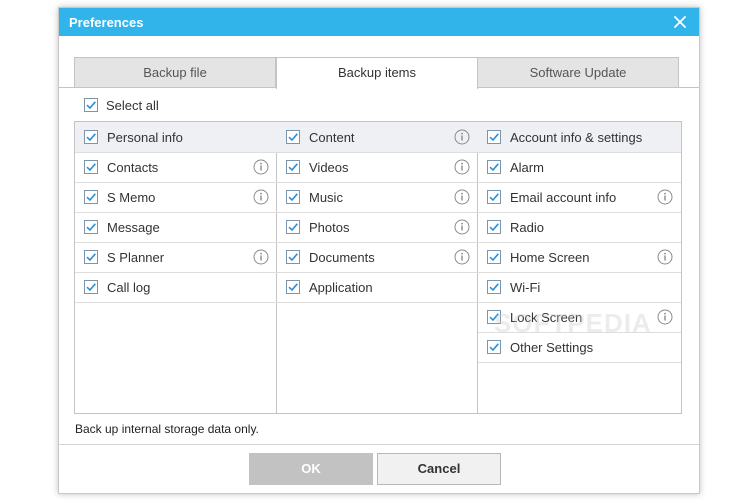  I want to click on tab-bar: Backup file Backup items Software Update, so click(379, 73).